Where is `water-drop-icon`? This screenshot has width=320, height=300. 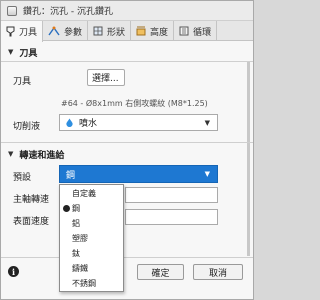
water-drop-icon is located at coordinates (69, 122).